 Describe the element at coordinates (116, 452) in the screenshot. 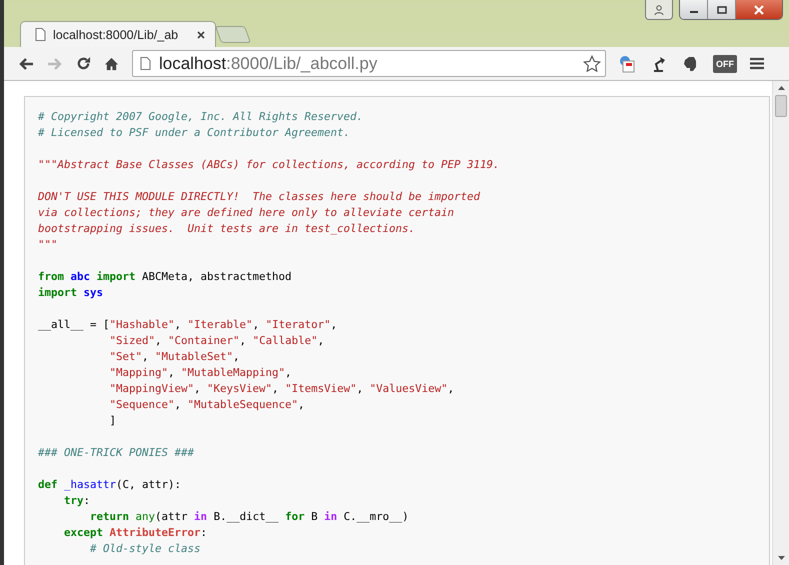

I see `code-line: ### ONE-TRICK PONIES ###` at that location.